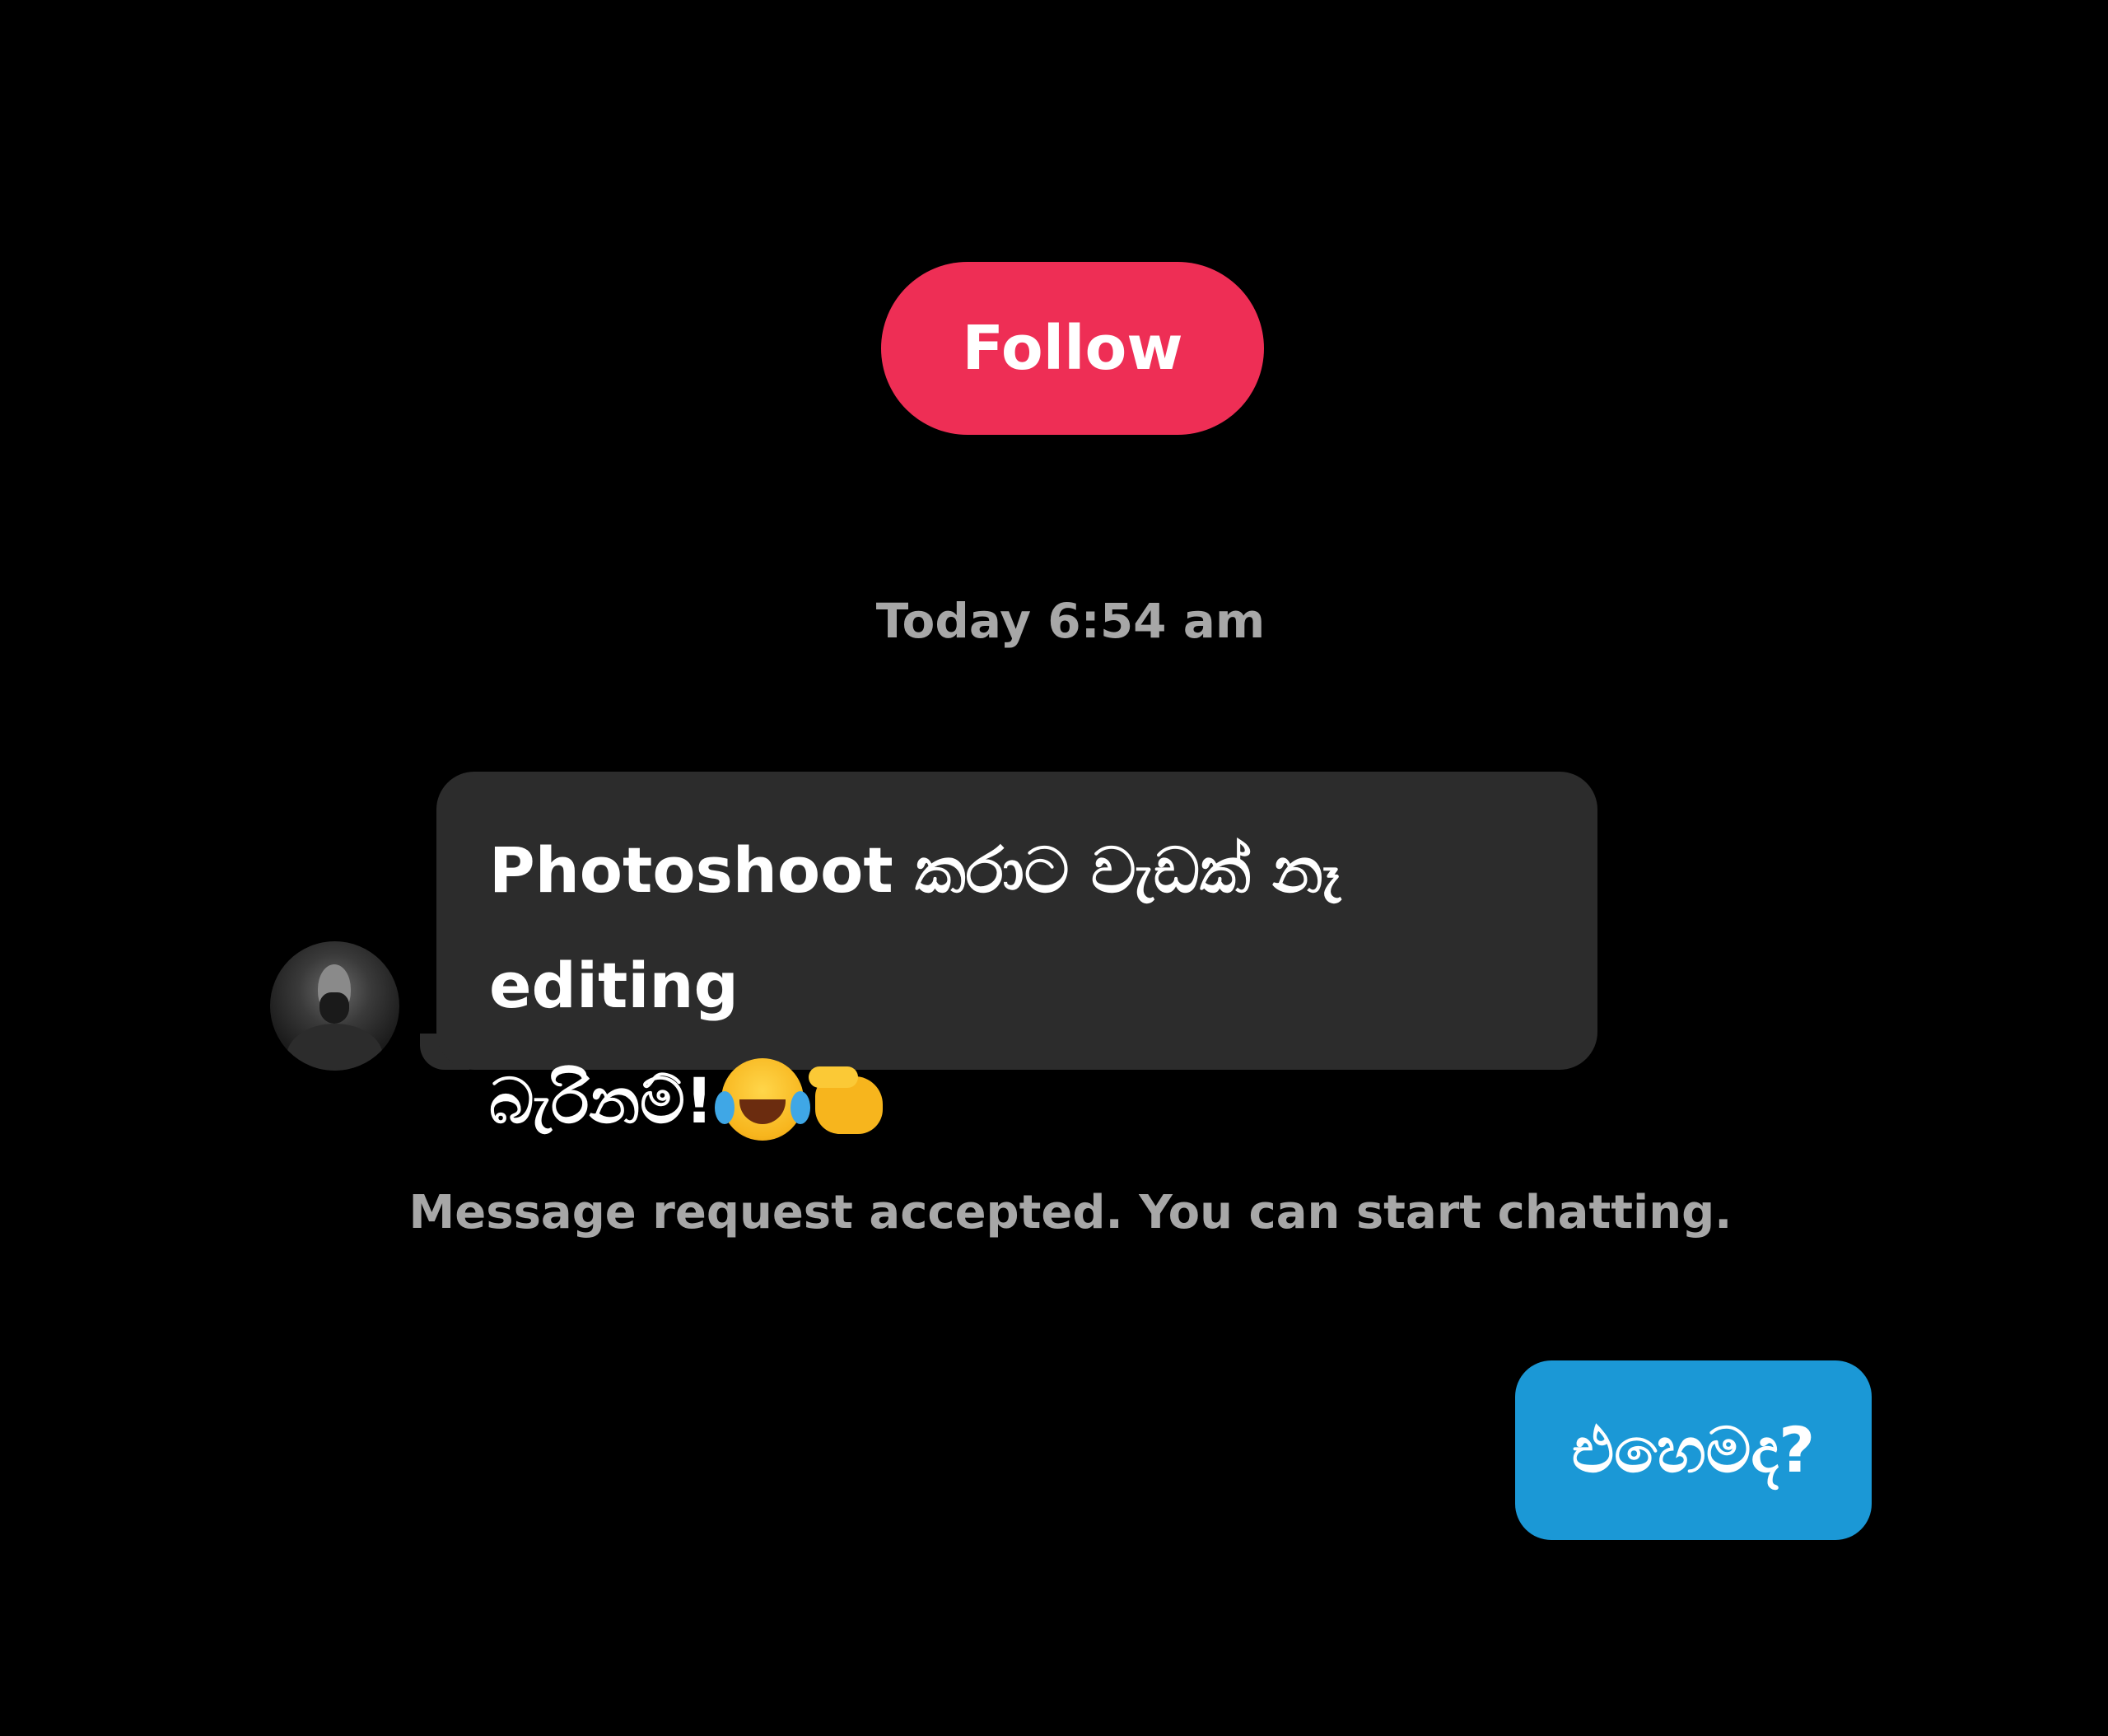  Describe the element at coordinates (725, 1107) in the screenshot. I see `tear-left` at that location.